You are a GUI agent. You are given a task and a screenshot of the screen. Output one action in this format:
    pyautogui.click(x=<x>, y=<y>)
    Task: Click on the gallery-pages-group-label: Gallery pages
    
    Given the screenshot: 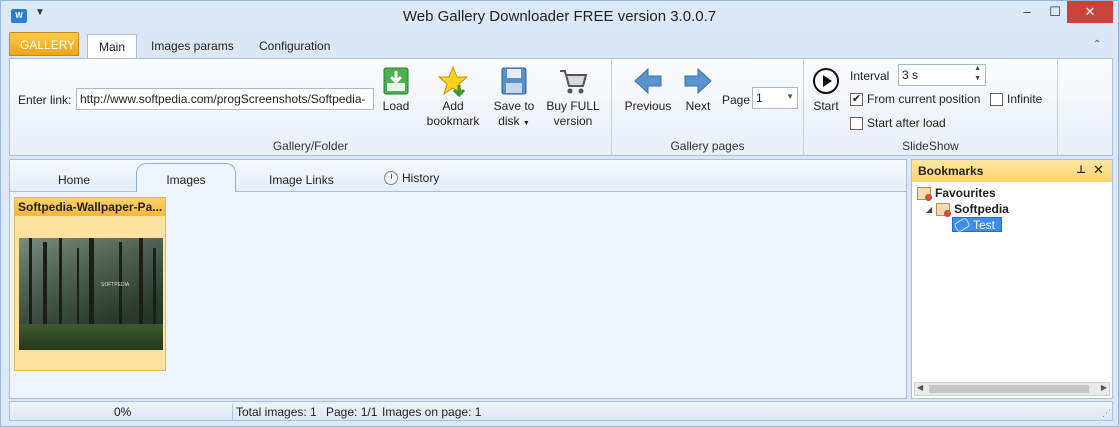 What is the action you would take?
    pyautogui.click(x=707, y=146)
    